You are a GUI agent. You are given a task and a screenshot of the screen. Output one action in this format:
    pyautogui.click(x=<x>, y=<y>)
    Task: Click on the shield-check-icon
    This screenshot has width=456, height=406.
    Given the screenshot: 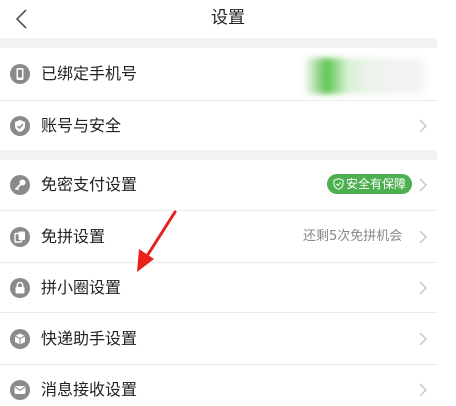 What is the action you would take?
    pyautogui.click(x=20, y=126)
    